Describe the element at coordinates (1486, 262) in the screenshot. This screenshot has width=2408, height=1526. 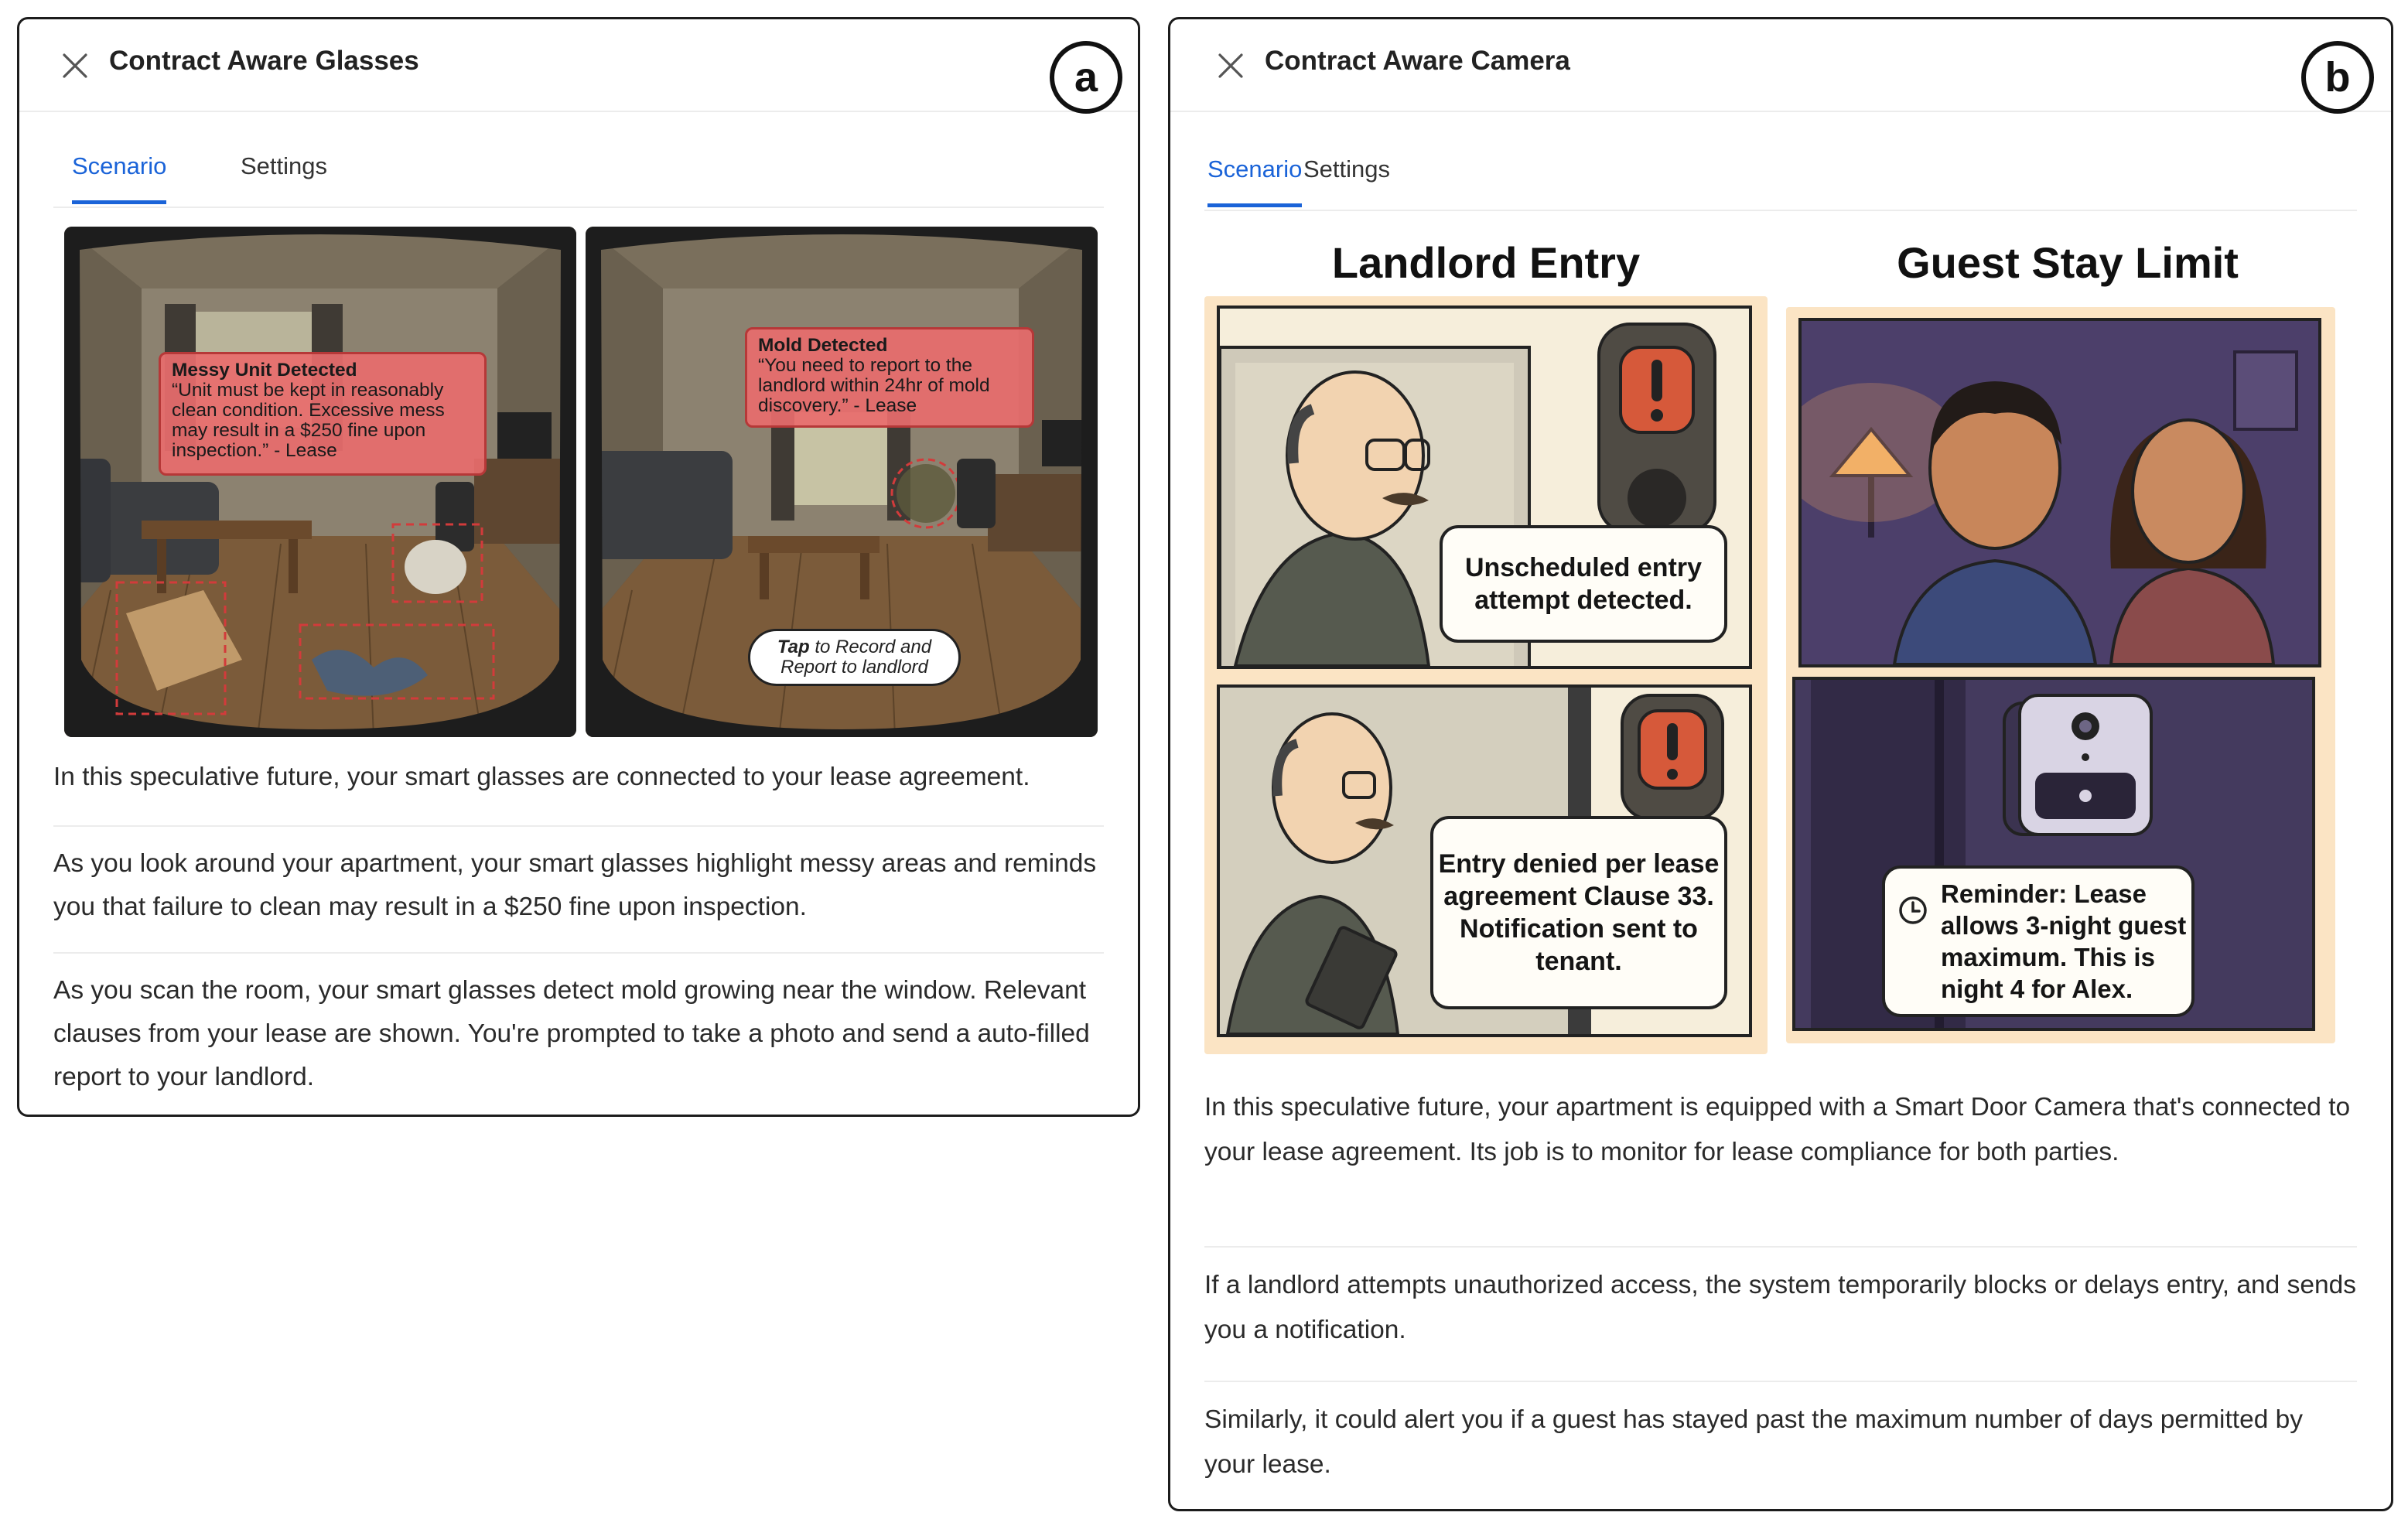
I see `comic-heading-landlord-entry: Landlord Entry` at that location.